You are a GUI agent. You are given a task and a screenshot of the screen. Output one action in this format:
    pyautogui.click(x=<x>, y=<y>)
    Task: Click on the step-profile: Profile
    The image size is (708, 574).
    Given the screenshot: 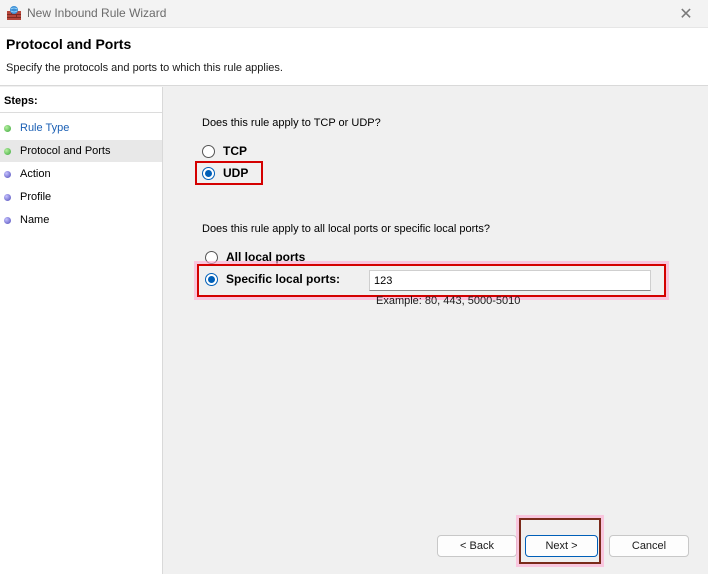 What is the action you would take?
    pyautogui.click(x=81, y=197)
    